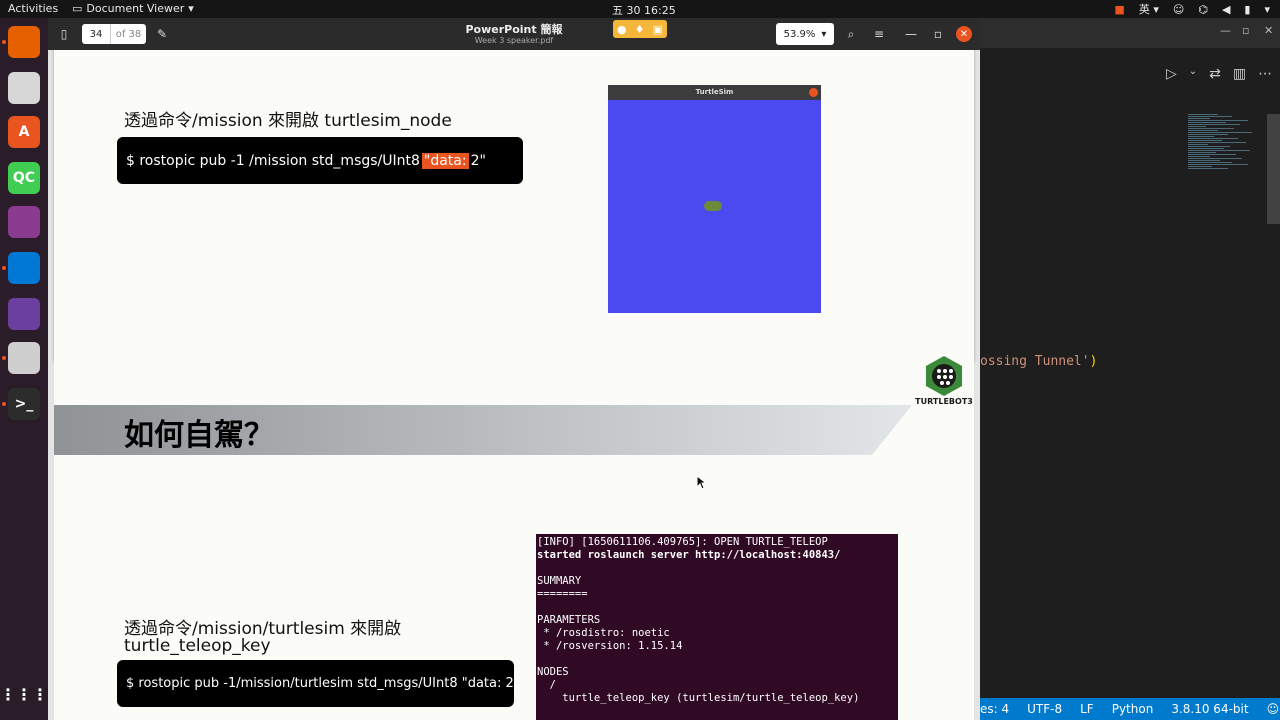  I want to click on minimize-button: —, so click(911, 34).